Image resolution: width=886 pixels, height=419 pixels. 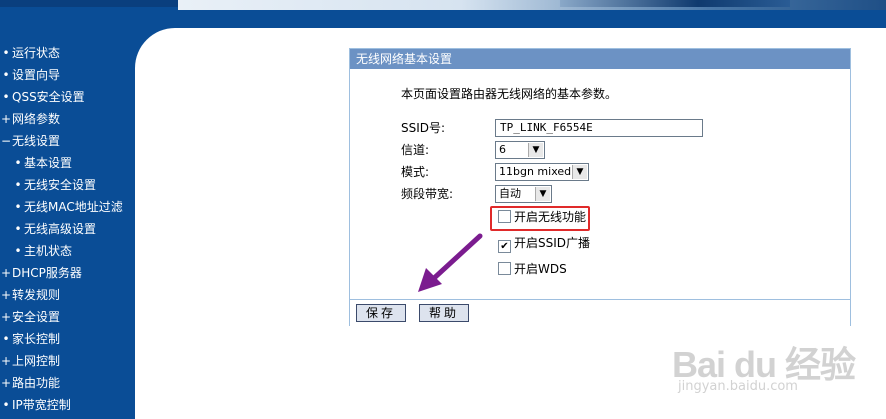 I want to click on panel-description: 本页面设置路由器无线网络的基本参数。, so click(x=509, y=94).